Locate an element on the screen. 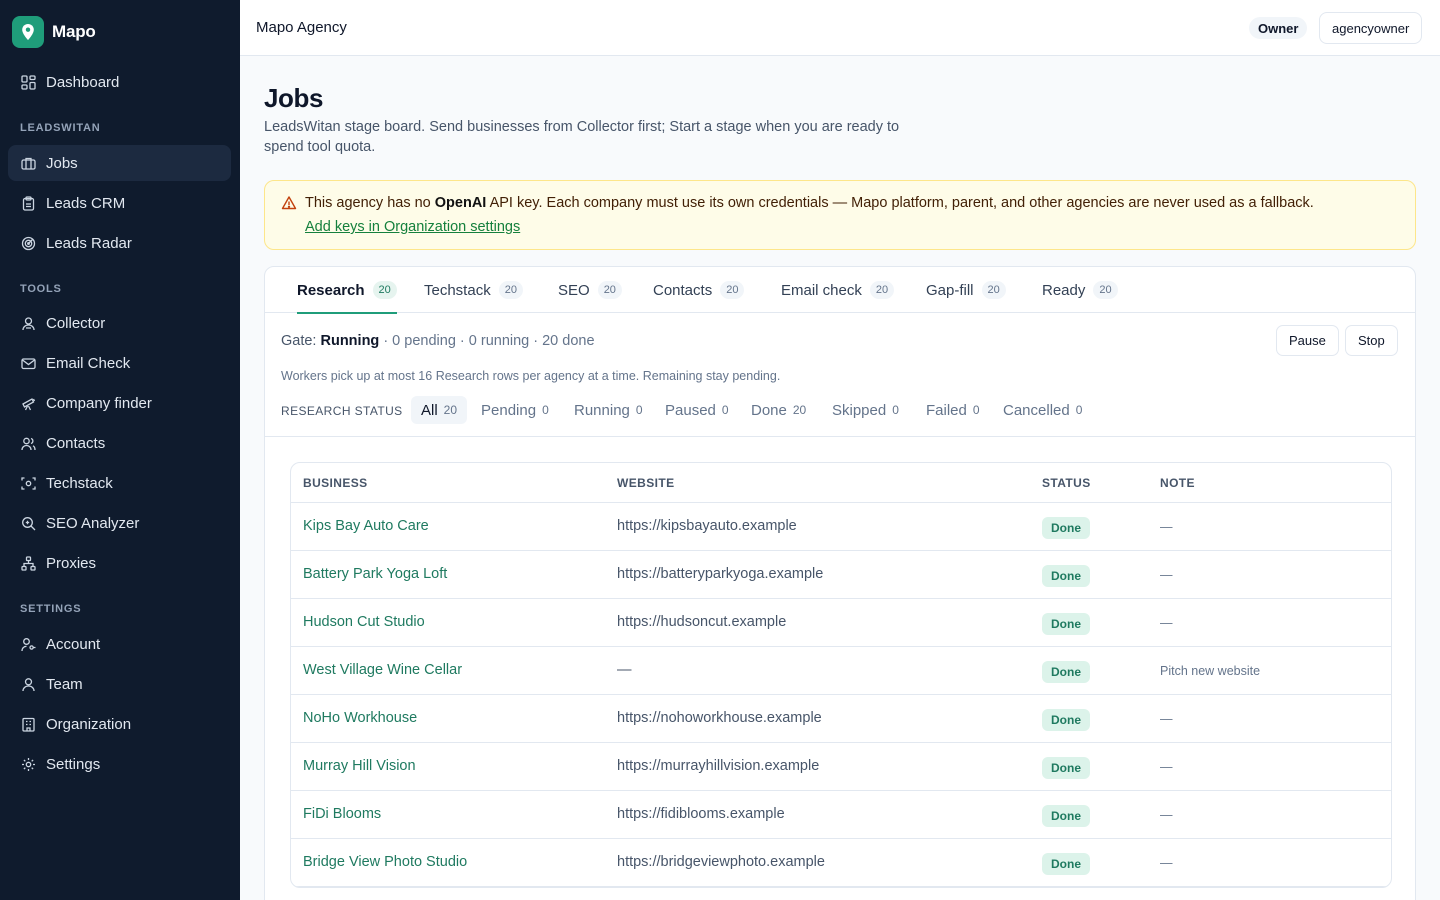  sidebar-item-proxies: Proxies is located at coordinates (119, 563).